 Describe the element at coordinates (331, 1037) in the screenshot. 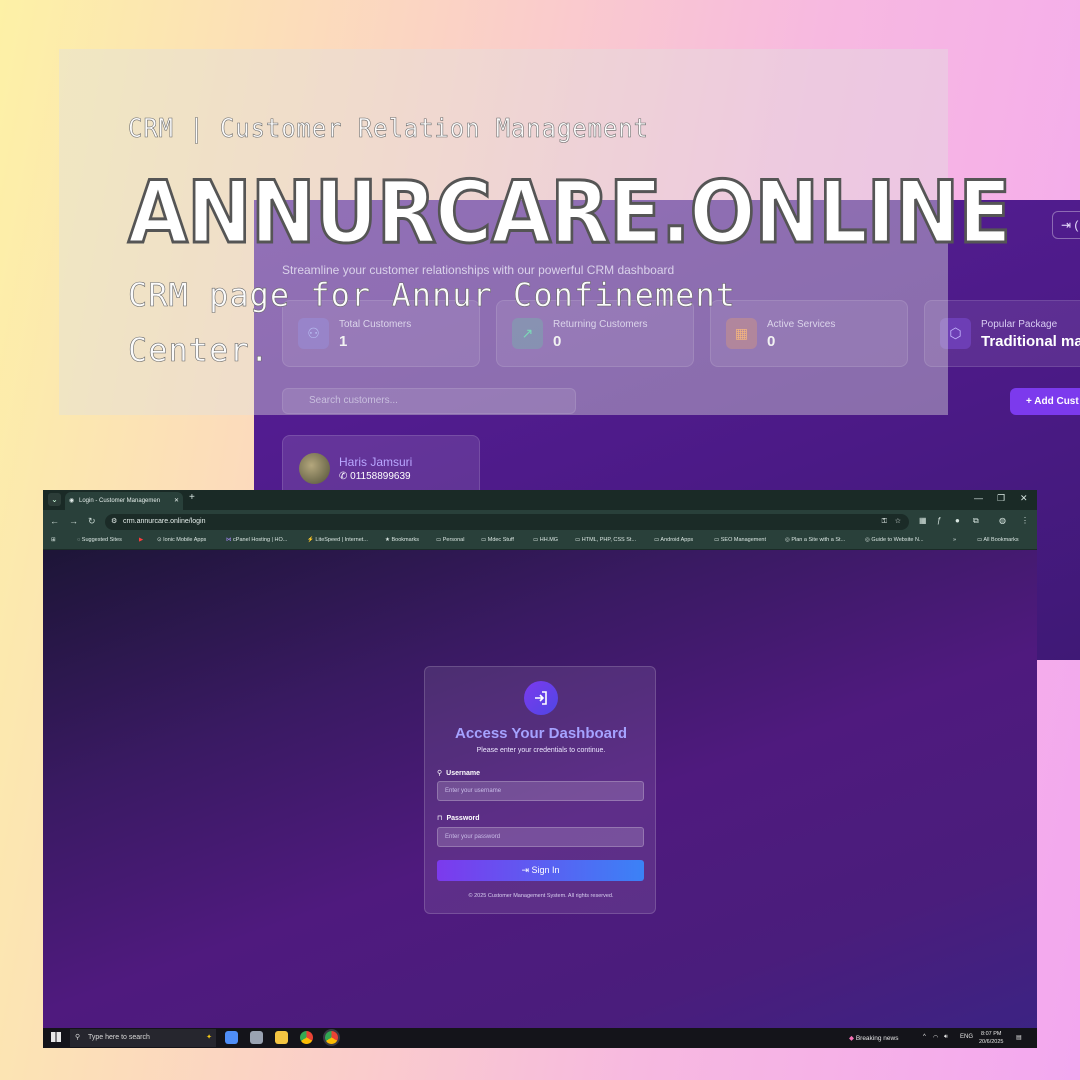

I see `chrome-active-icon` at that location.